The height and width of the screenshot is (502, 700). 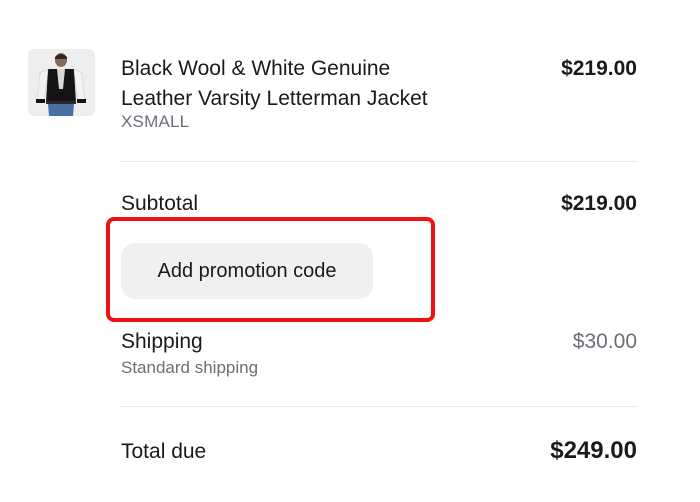 What do you see at coordinates (256, 68) in the screenshot?
I see `product-name-line-1: Black Wool & White Genuine` at bounding box center [256, 68].